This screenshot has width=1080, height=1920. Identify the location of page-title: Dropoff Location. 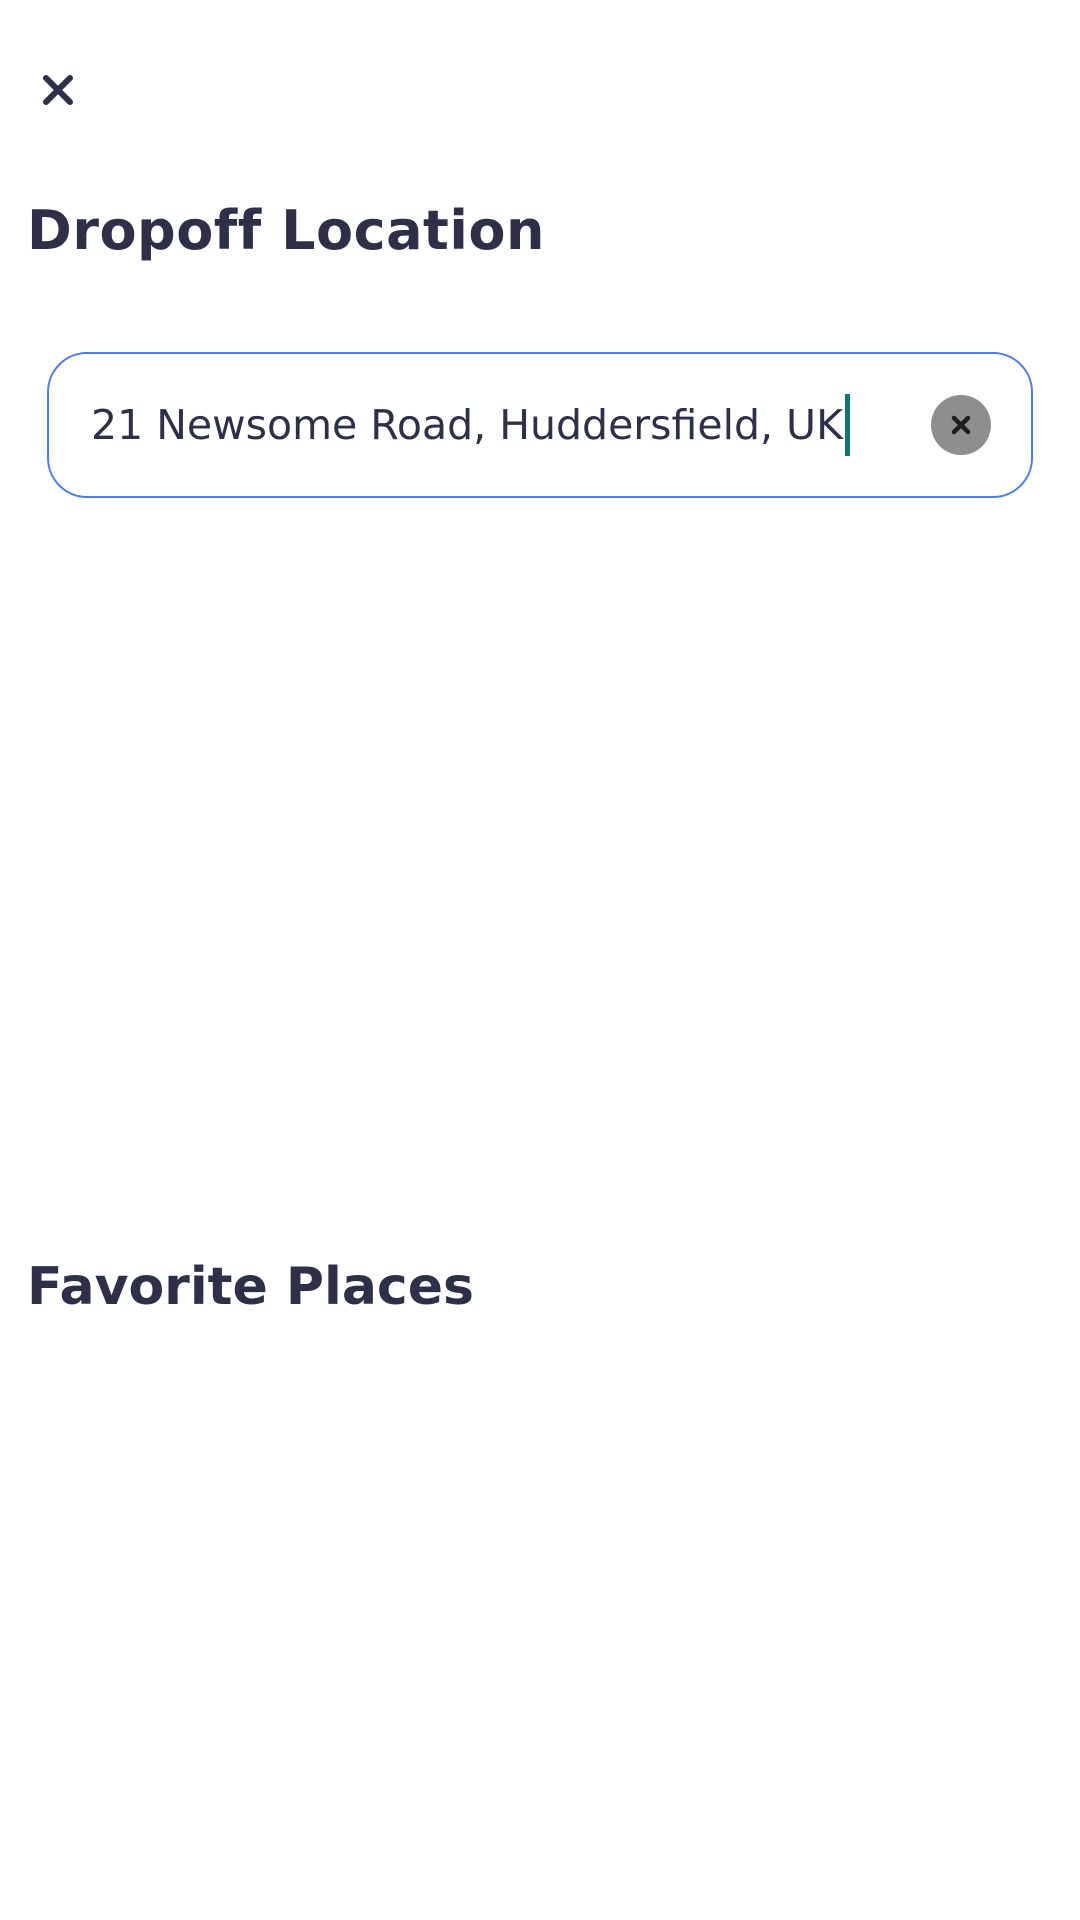
(286, 230).